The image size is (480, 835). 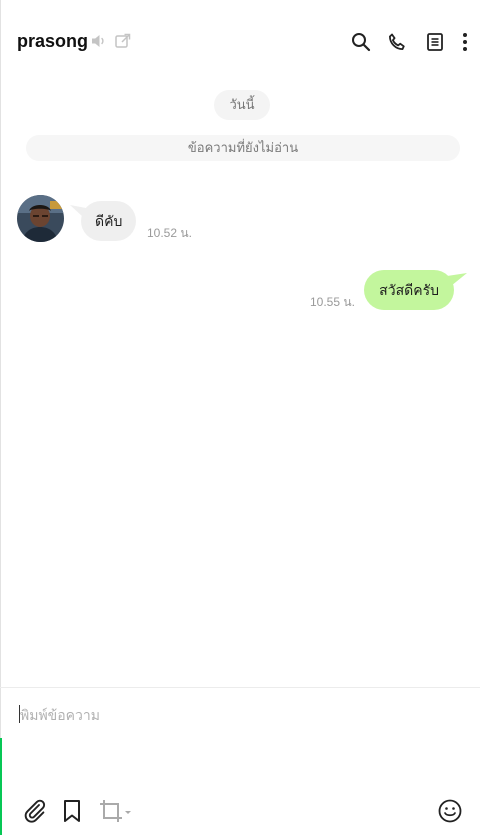 I want to click on message-input, so click(x=240, y=715).